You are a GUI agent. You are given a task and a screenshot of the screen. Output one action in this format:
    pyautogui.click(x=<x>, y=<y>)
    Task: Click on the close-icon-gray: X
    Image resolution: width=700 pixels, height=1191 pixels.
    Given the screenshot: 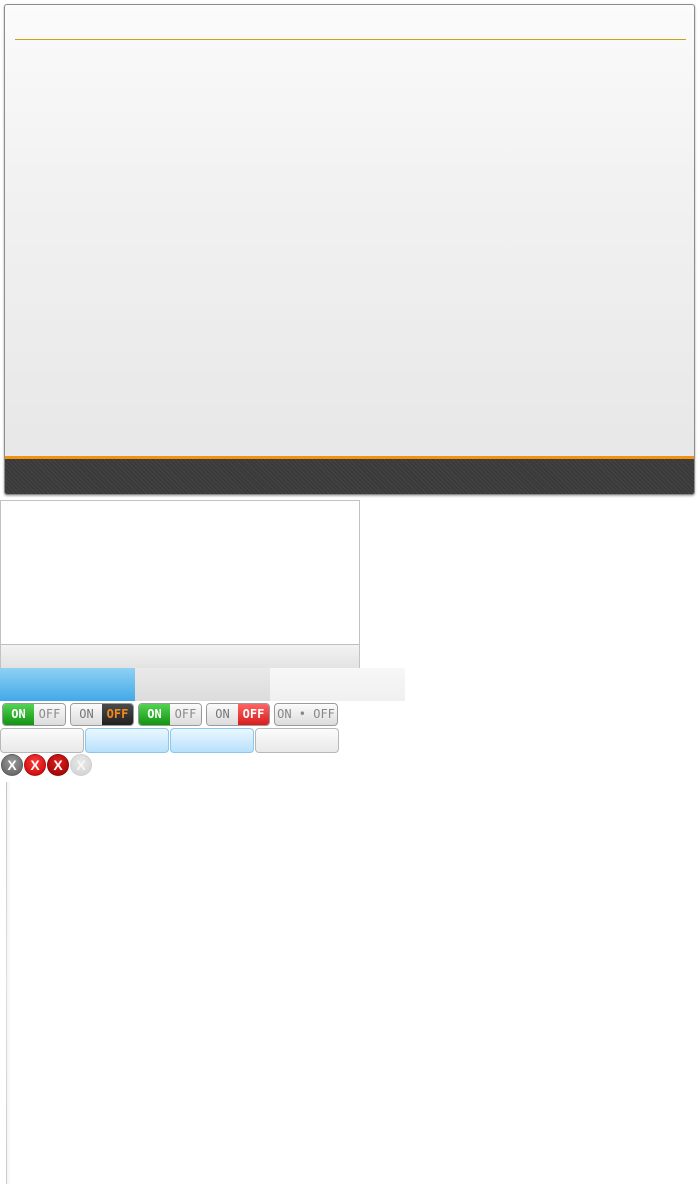 What is the action you would take?
    pyautogui.click(x=12, y=765)
    